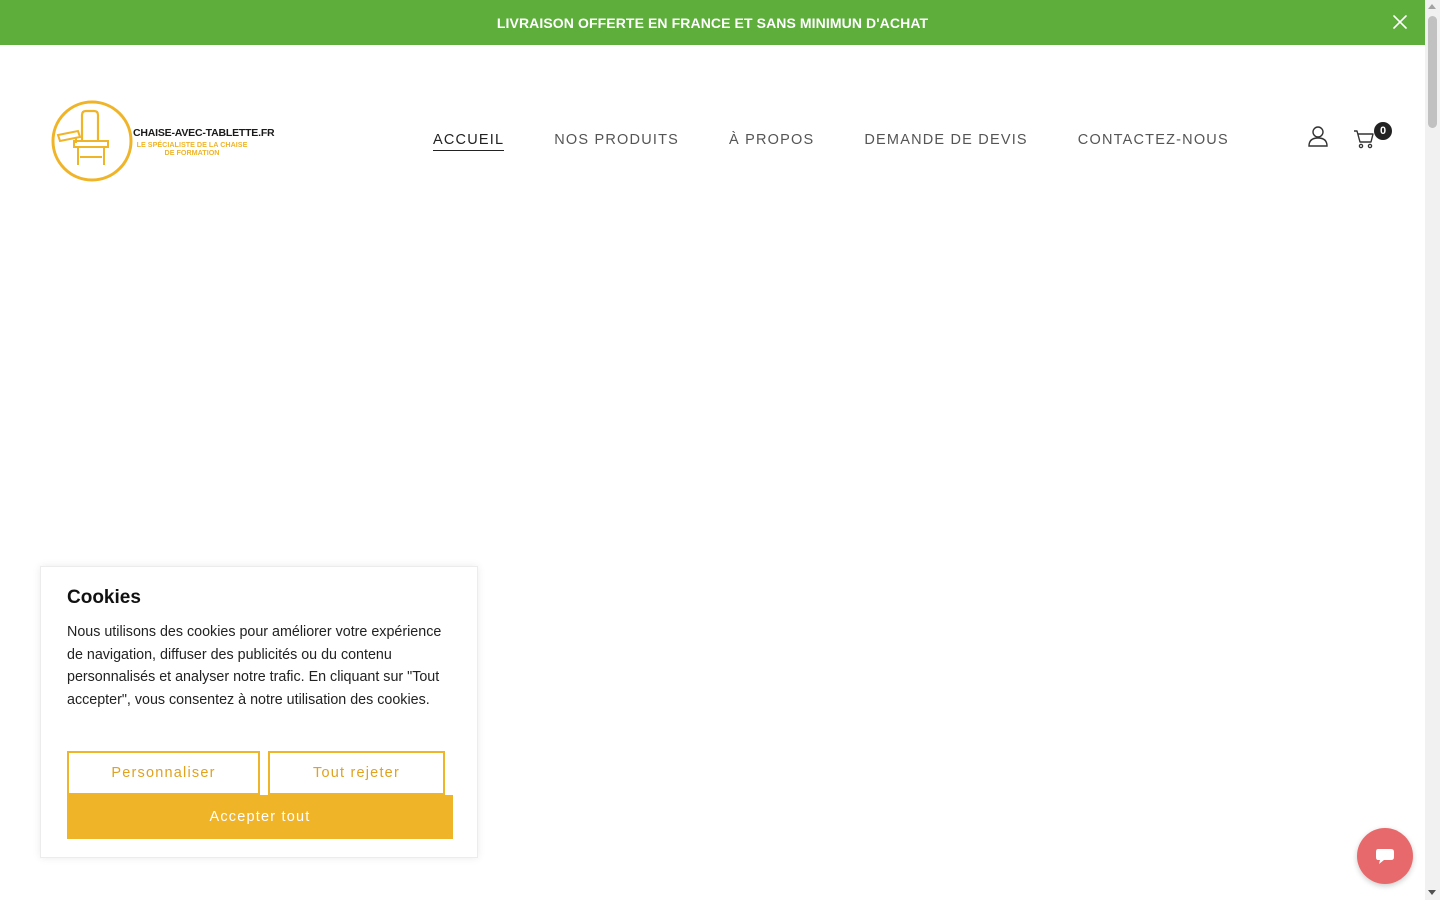 This screenshot has height=900, width=1440. Describe the element at coordinates (1400, 22) in the screenshot. I see `close-icon` at that location.